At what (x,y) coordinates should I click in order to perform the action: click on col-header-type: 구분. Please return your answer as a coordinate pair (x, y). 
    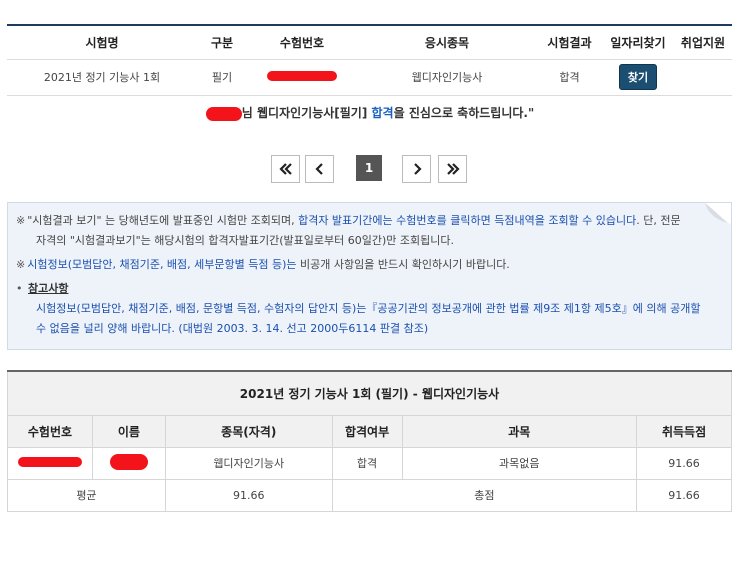
    Looking at the image, I should click on (222, 42).